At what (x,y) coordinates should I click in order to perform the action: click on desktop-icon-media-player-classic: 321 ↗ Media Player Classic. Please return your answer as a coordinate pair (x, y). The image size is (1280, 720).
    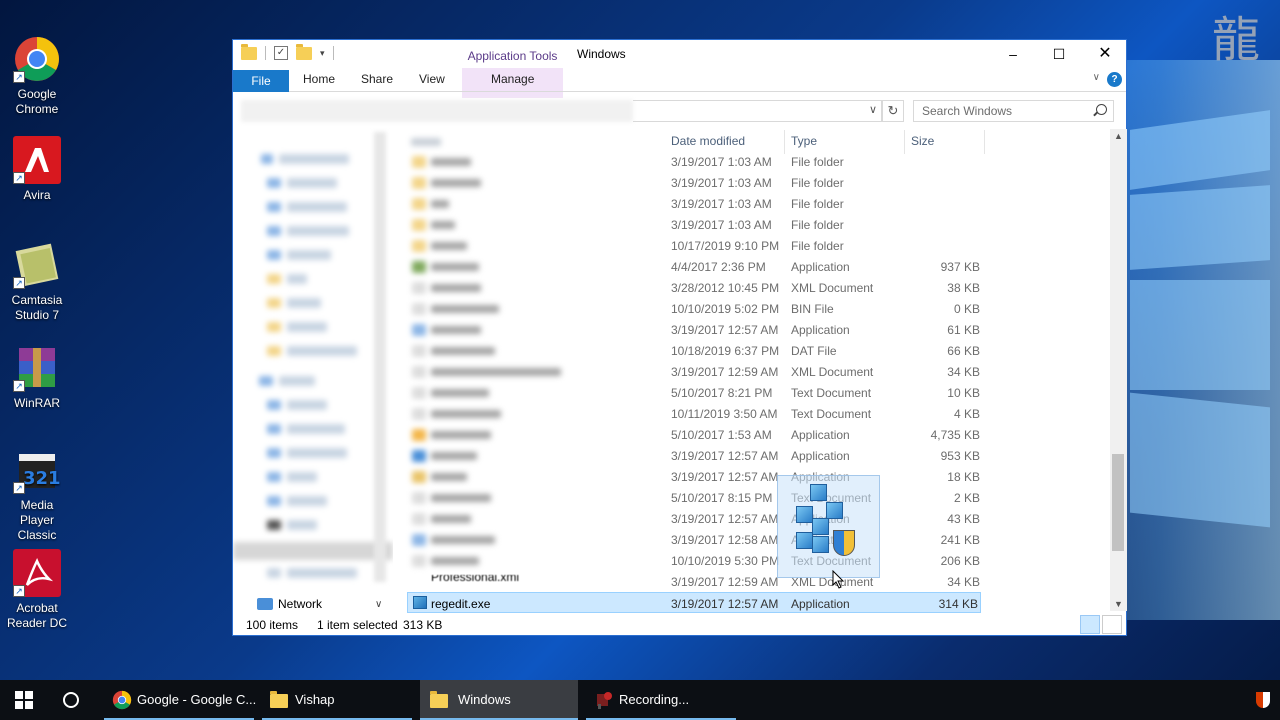
    Looking at the image, I should click on (37, 494).